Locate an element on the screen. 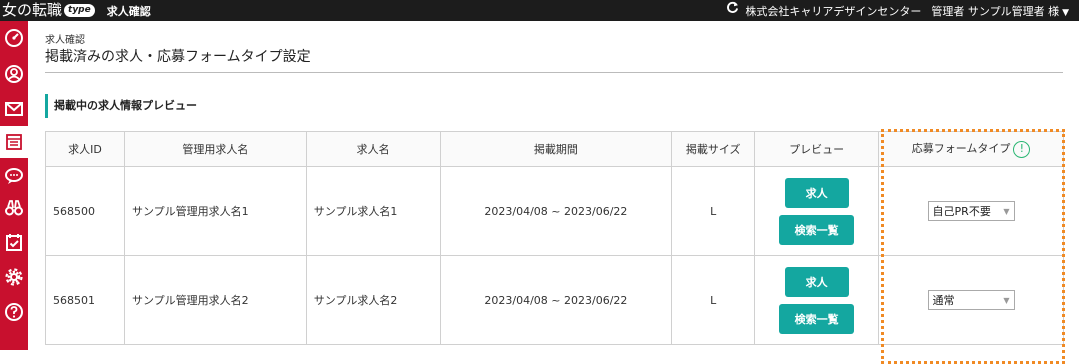 Image resolution: width=1079 pixels, height=364 pixels. info-icon: ! is located at coordinates (1022, 149).